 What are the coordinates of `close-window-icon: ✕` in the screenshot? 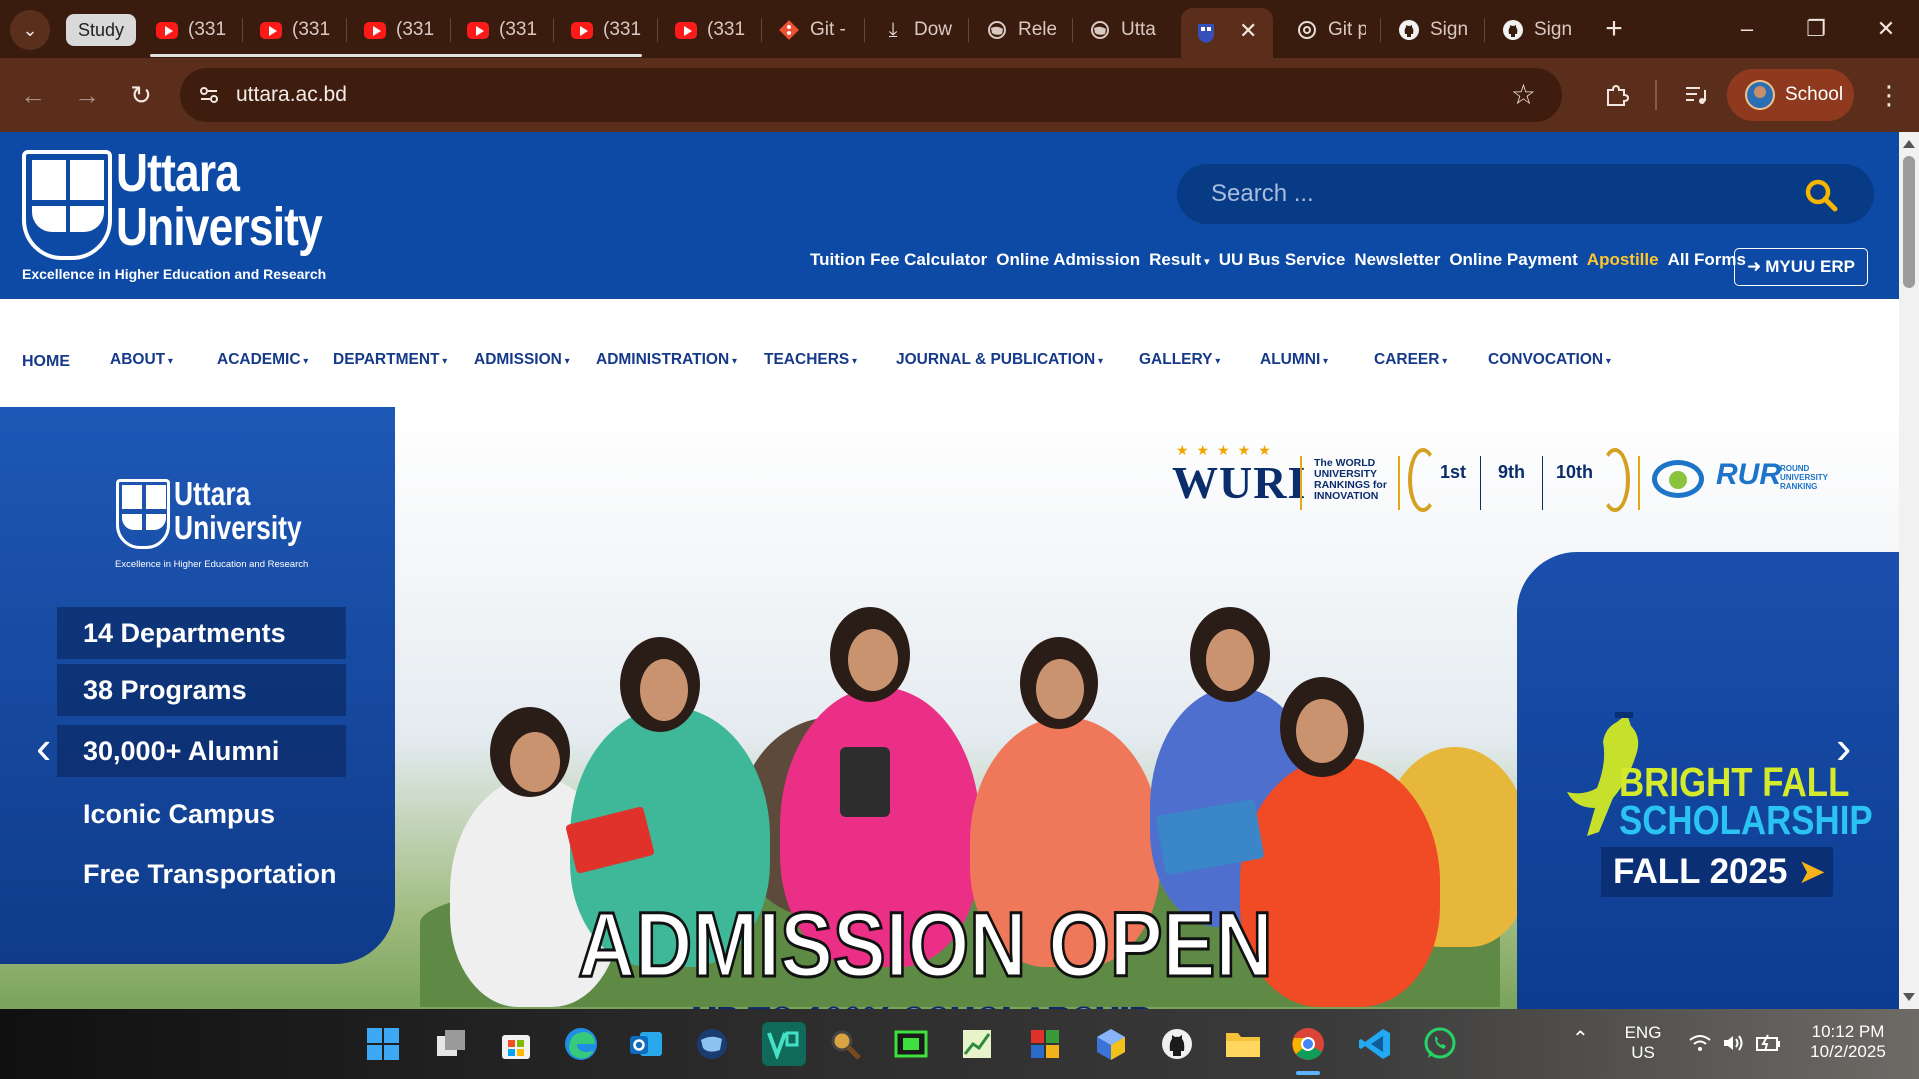 It's located at (1886, 29).